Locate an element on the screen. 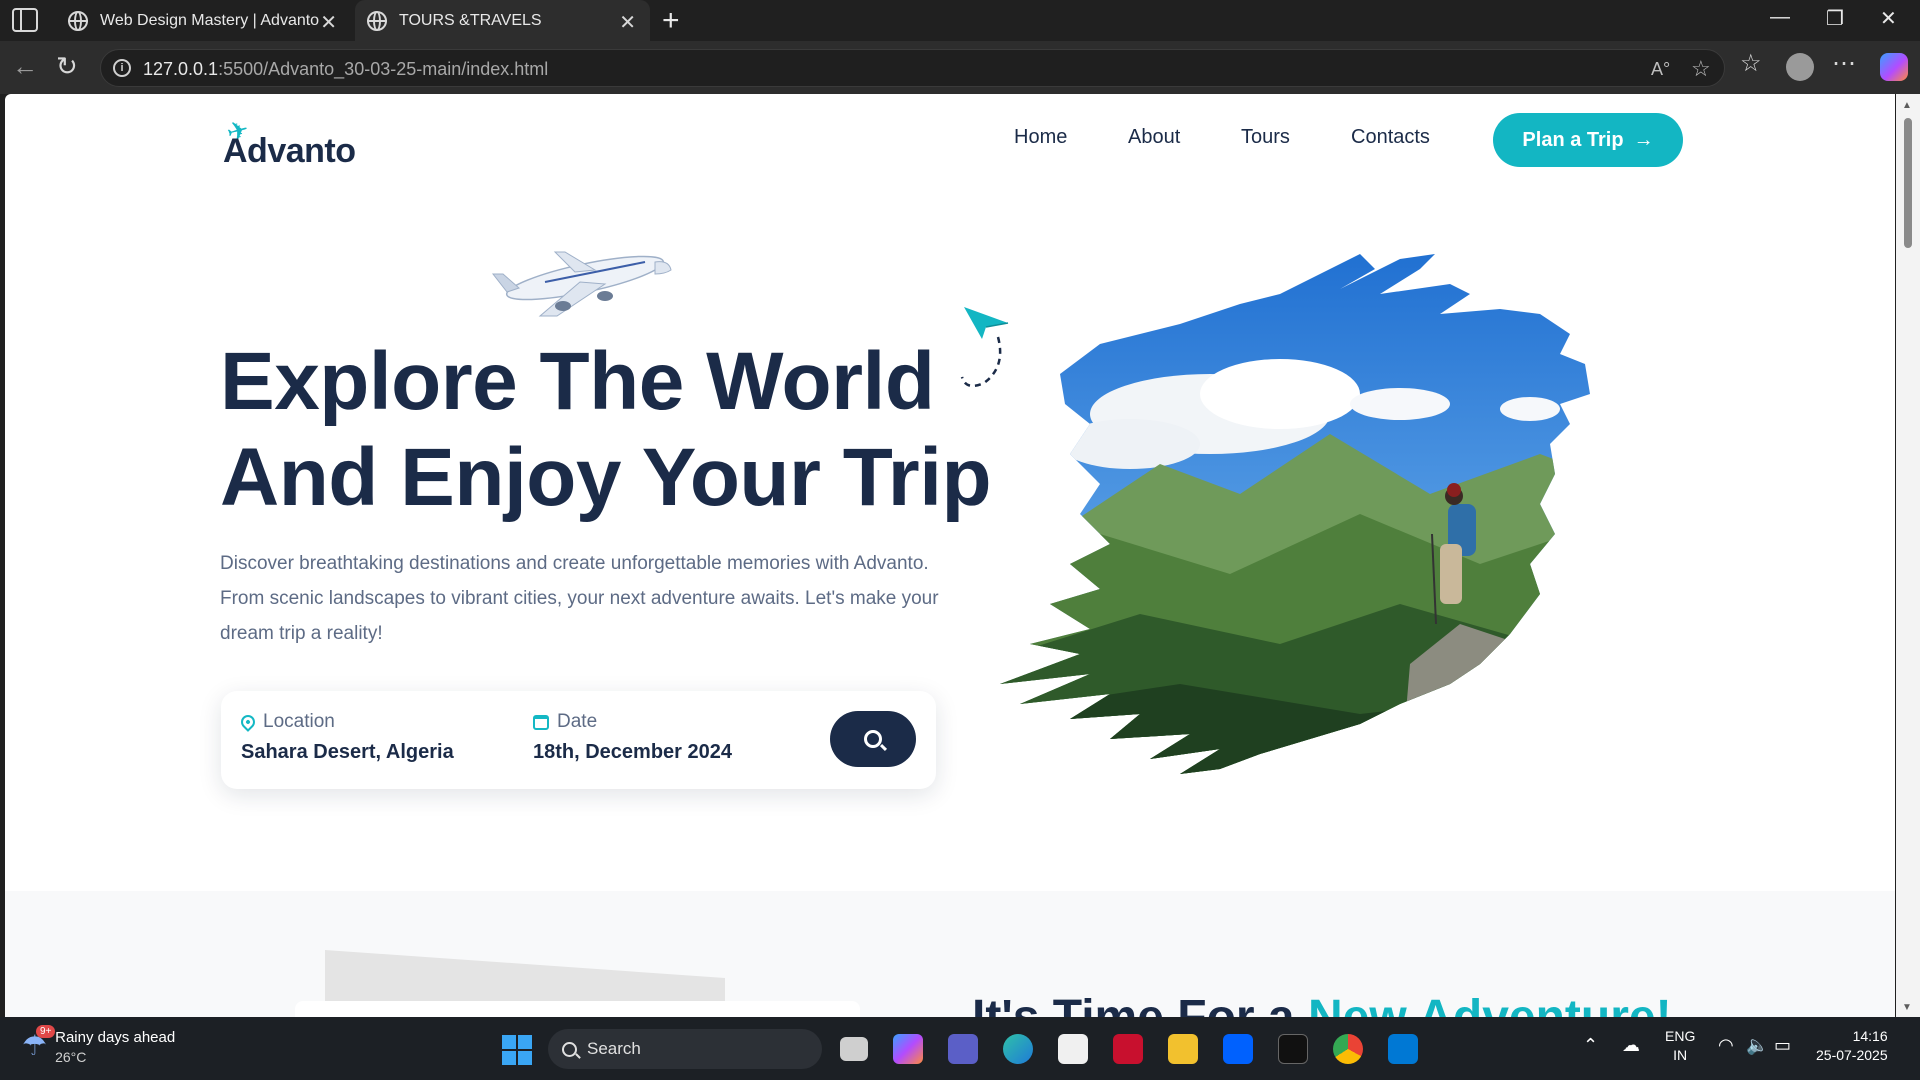  chrome-icon is located at coordinates (1348, 1049).